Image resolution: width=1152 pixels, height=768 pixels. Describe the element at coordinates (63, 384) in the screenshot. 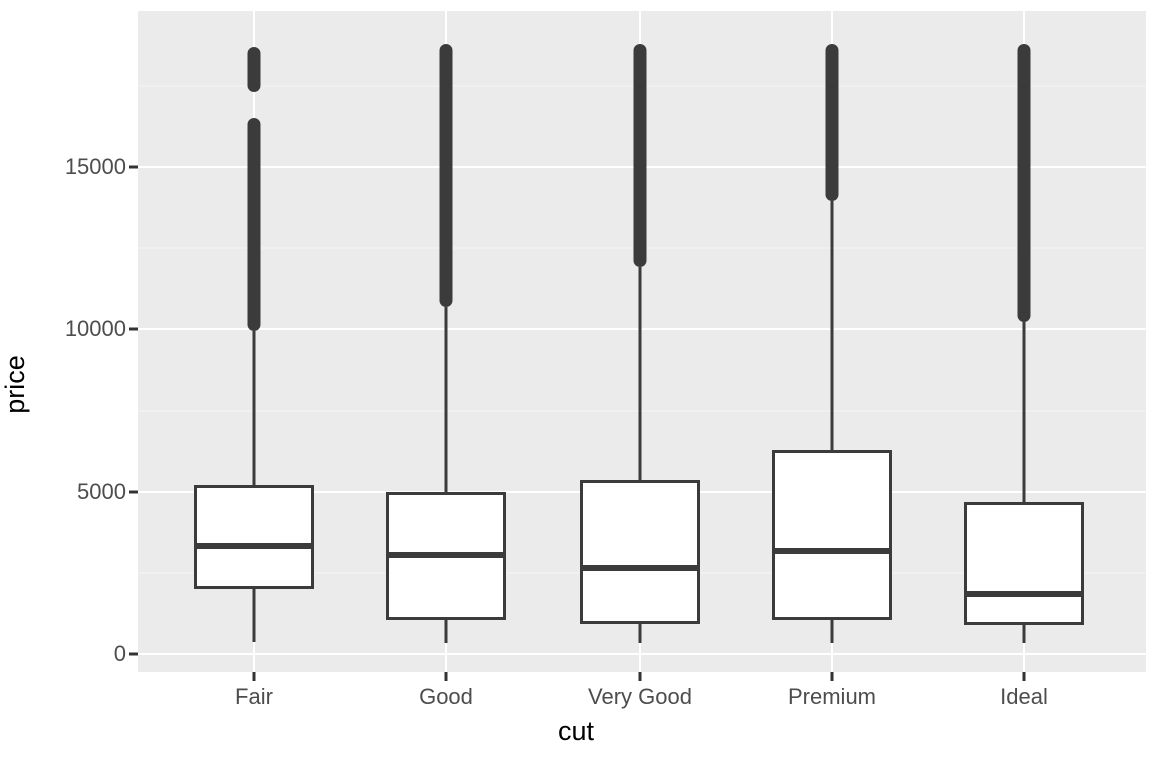

I see `y-axis-tick-labels: 0 5000 10000 15000` at that location.